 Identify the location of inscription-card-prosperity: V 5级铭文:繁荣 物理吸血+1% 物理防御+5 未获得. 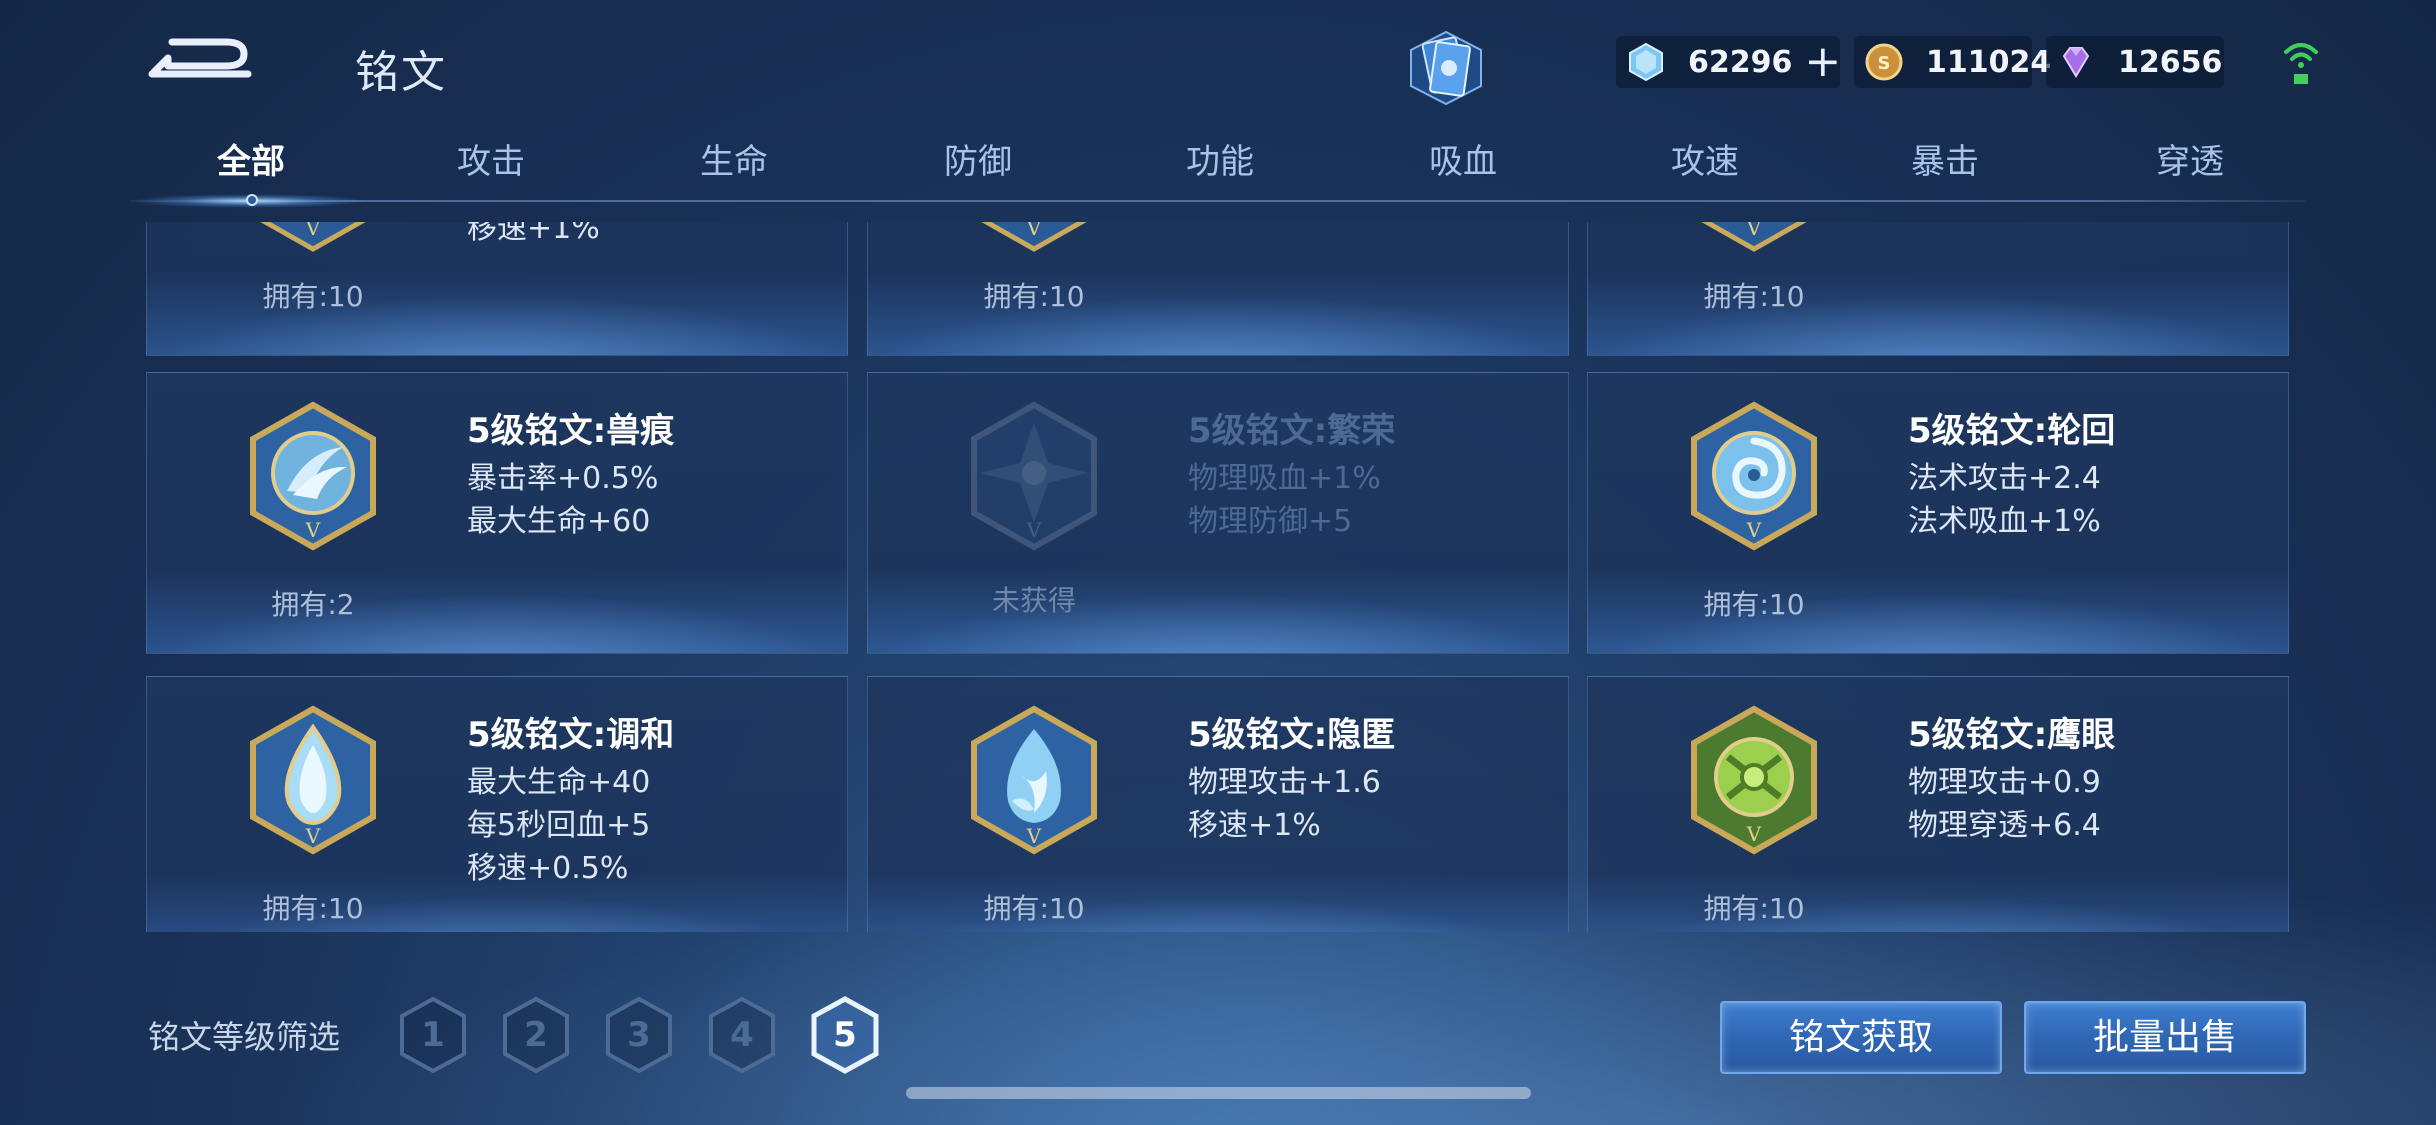
(1218, 513).